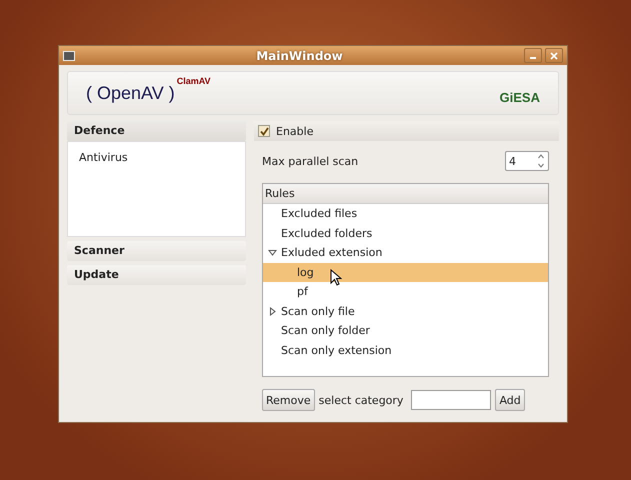 This screenshot has width=631, height=480. I want to click on select-category-label: select category, so click(361, 400).